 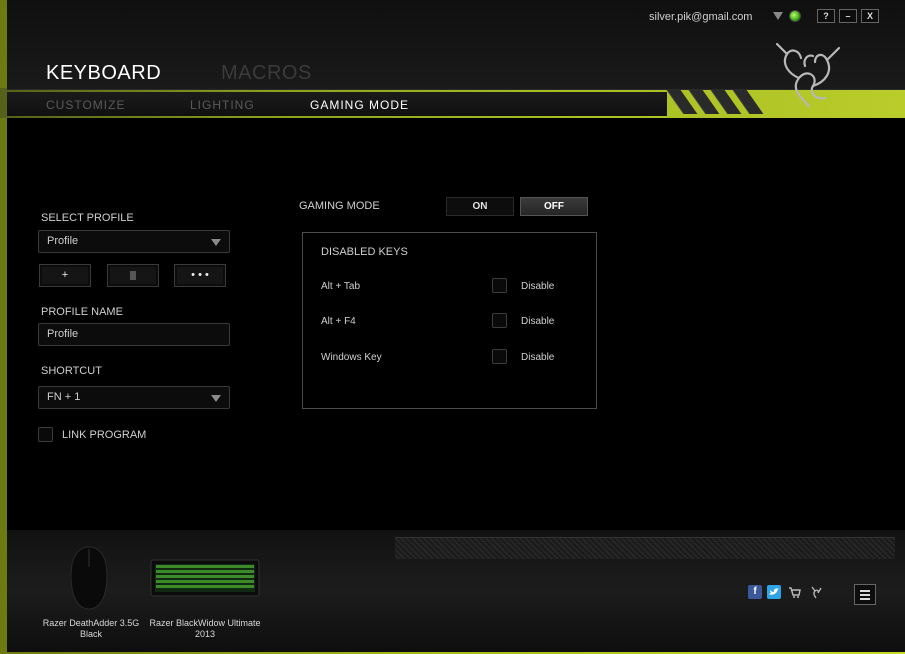 I want to click on disable-alt-f4-label: Disable, so click(x=538, y=321).